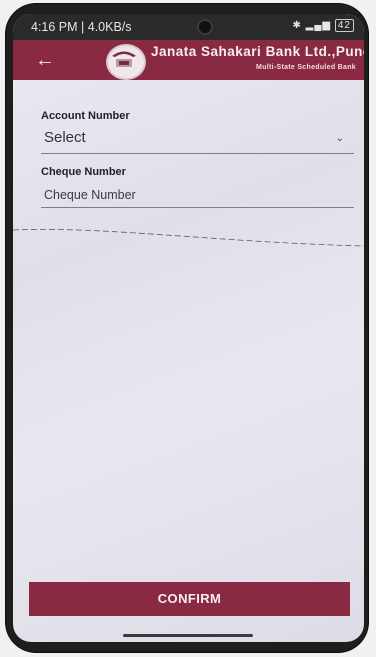  I want to click on bank-name: Janata Sahakari Bank Ltd.,Pune, so click(257, 51).